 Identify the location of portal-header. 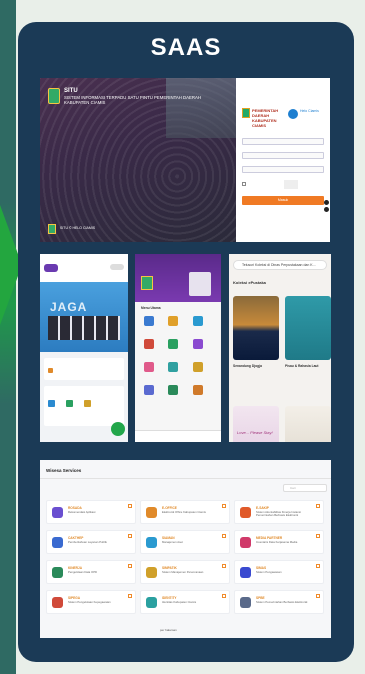
(178, 278).